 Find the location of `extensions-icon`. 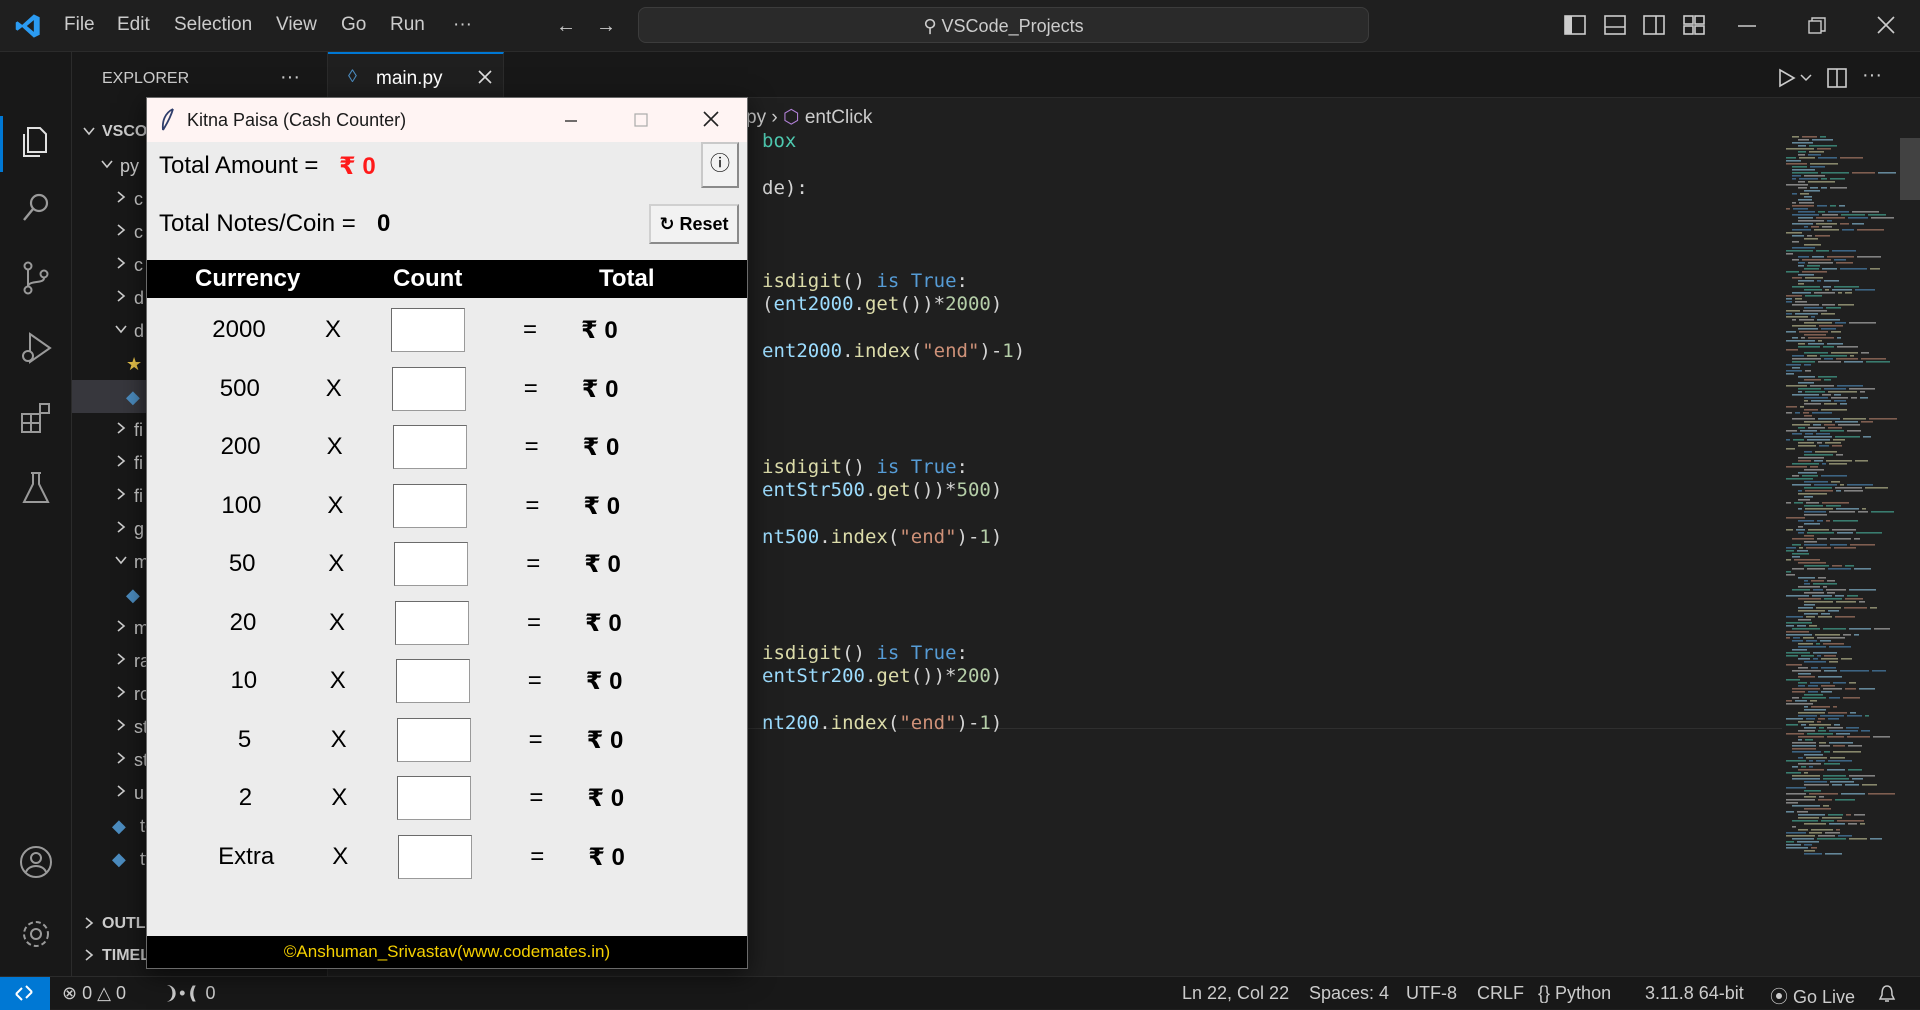

extensions-icon is located at coordinates (36, 418).